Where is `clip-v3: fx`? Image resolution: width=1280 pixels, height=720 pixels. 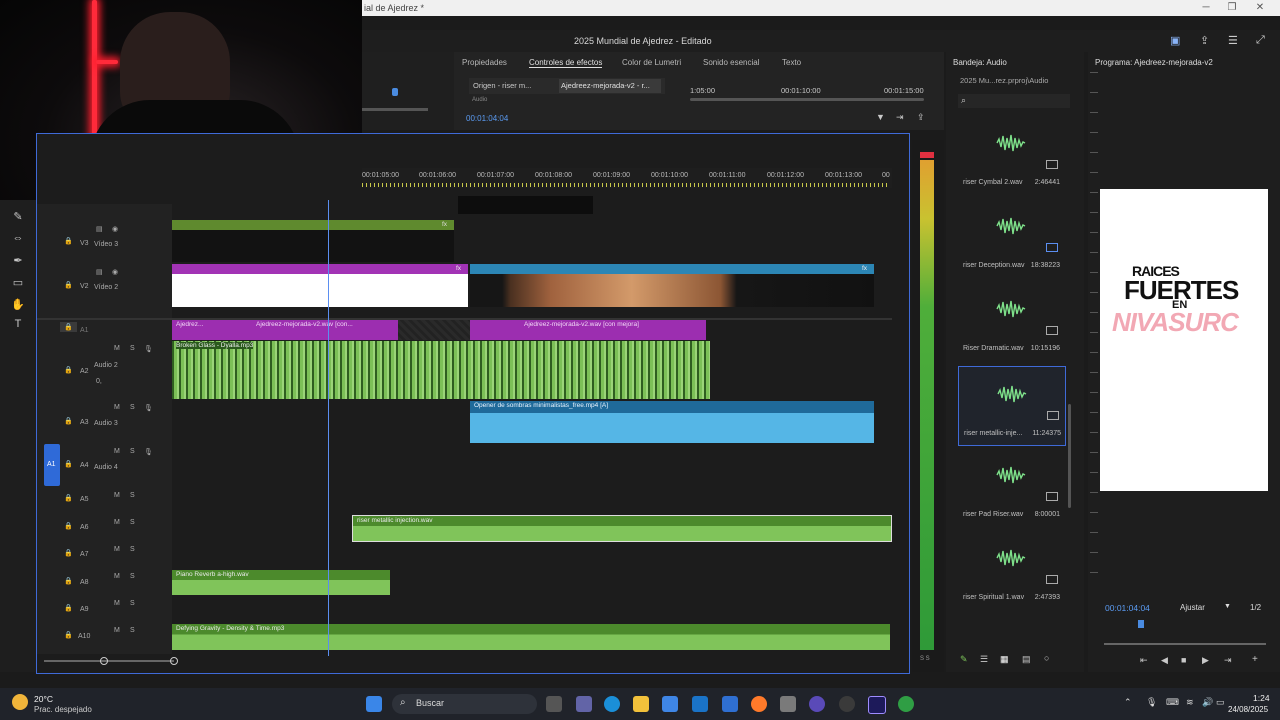
clip-v3: fx is located at coordinates (313, 225).